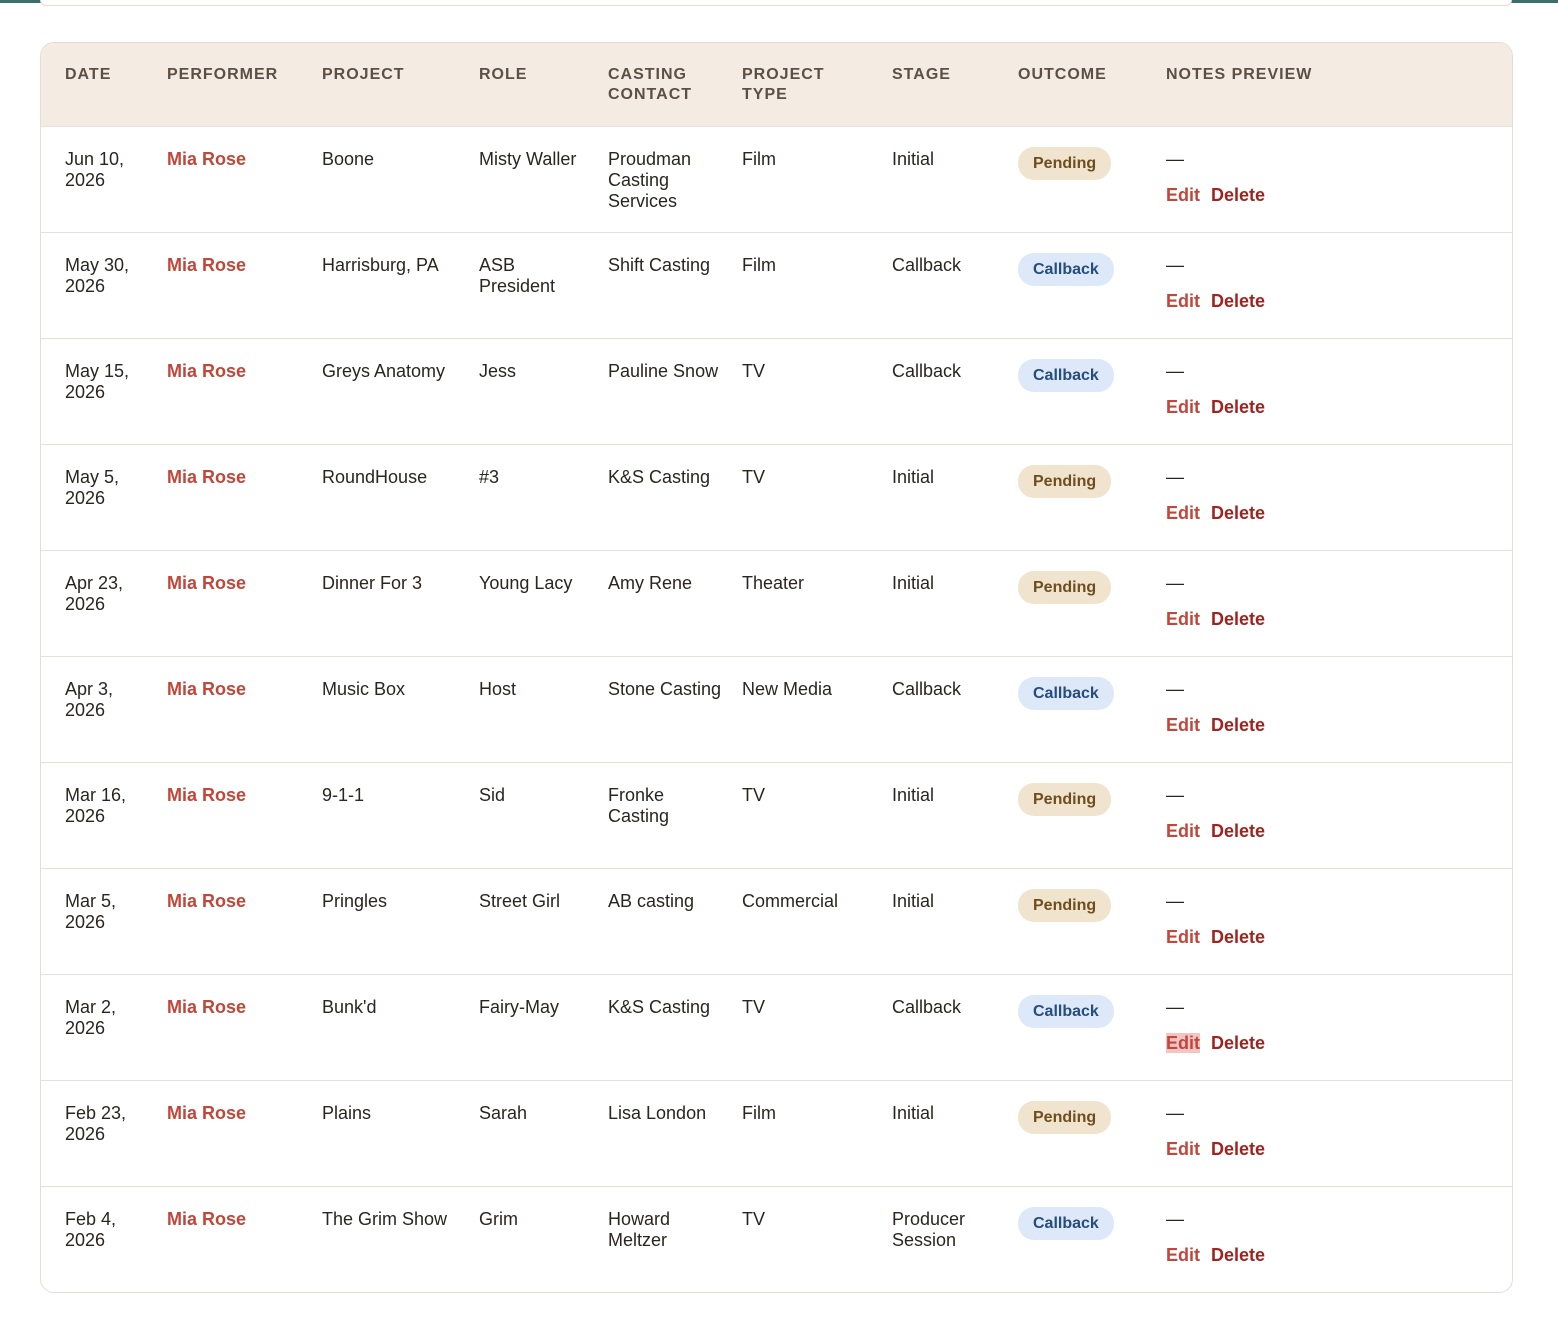 The image size is (1558, 1330). Describe the element at coordinates (947, 84) in the screenshot. I see `header-stage: STAGE` at that location.